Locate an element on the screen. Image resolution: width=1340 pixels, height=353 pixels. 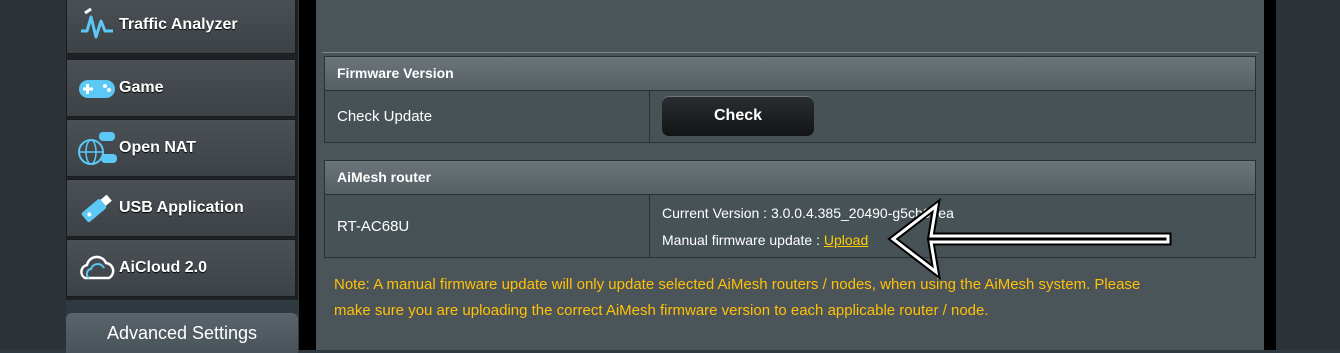
check-update-label: Check Update is located at coordinates (487, 116).